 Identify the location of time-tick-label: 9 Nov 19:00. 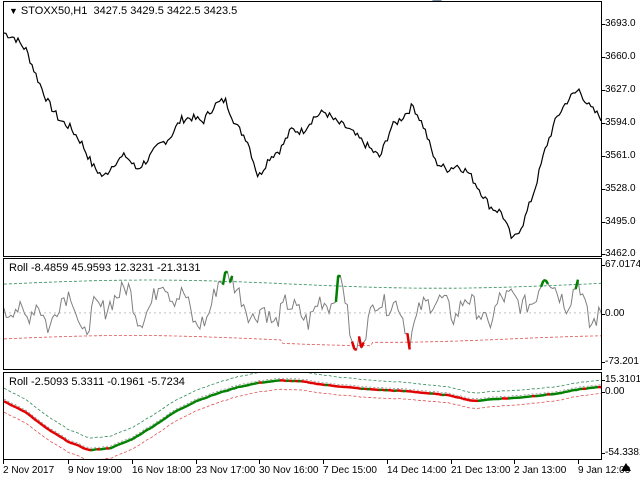
(95, 468).